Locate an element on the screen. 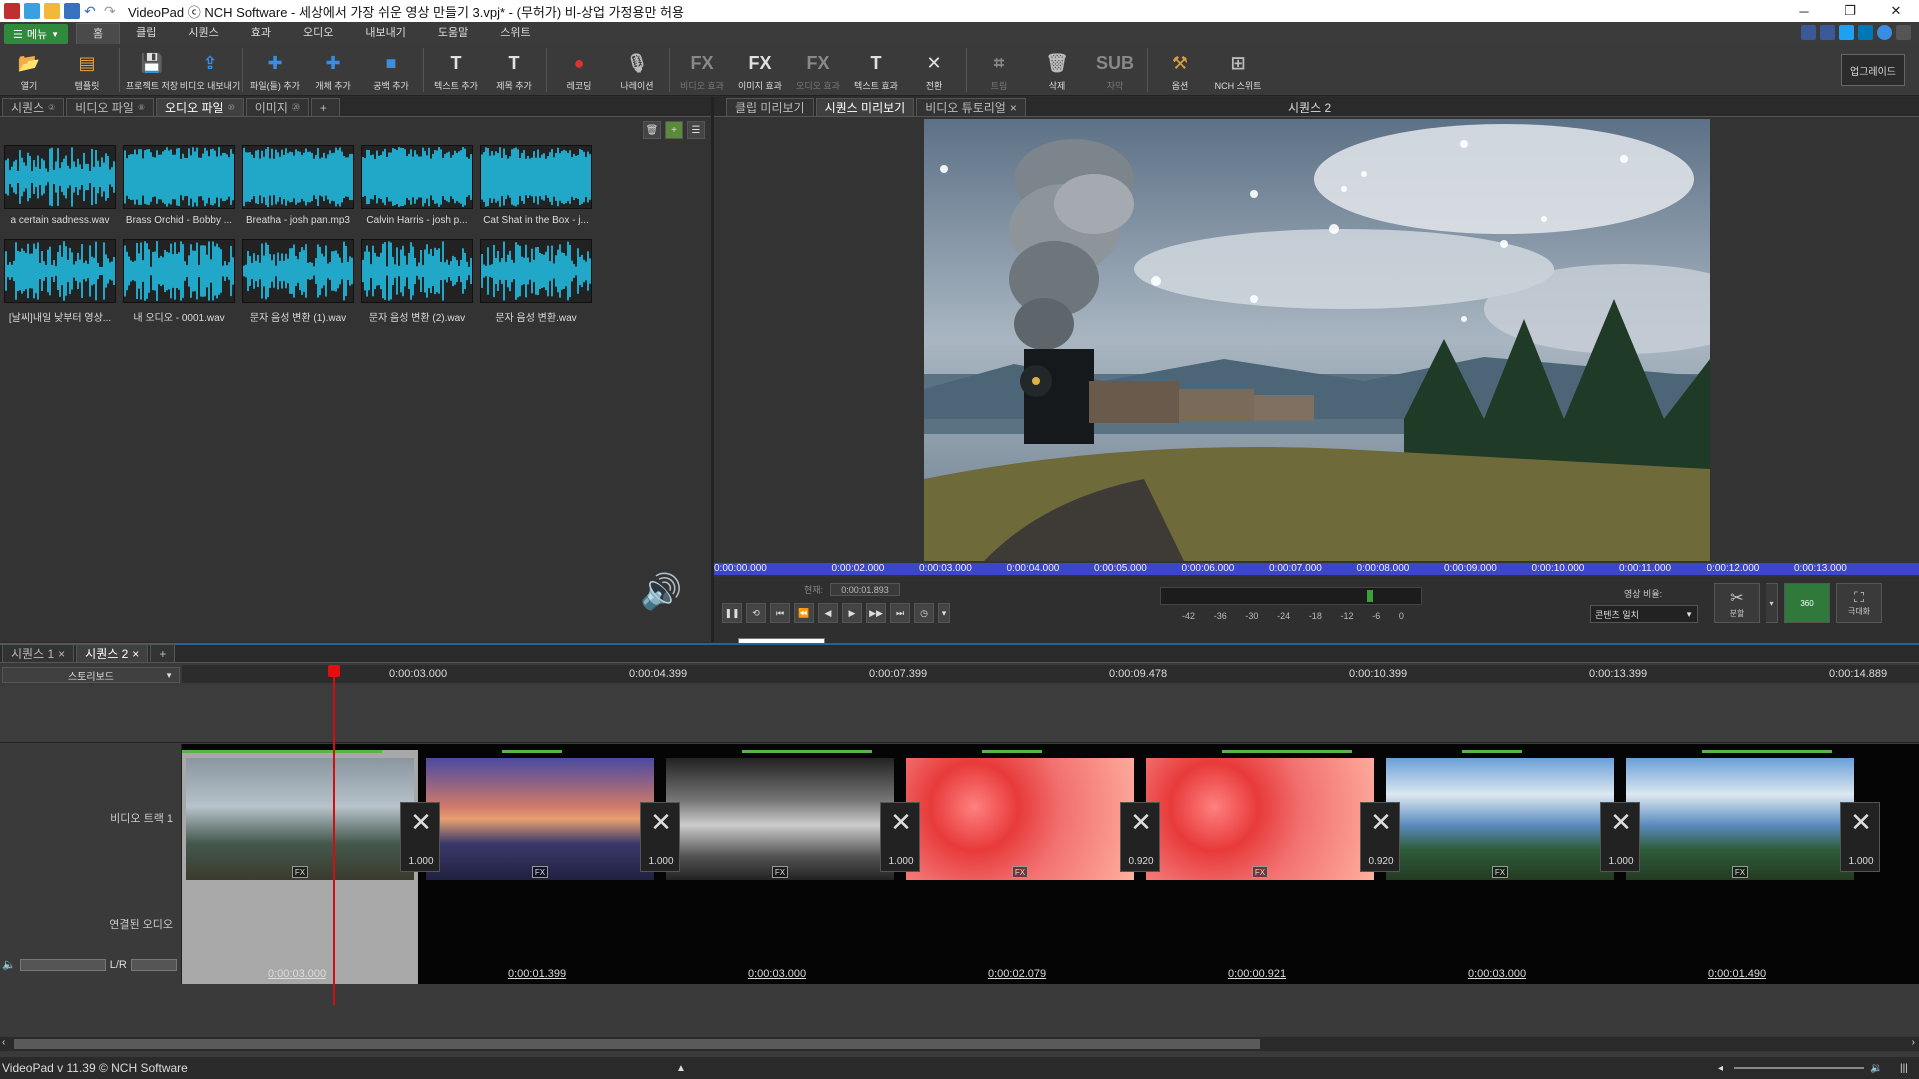 The image size is (1919, 1079). clip-duration: 0:00:01.490 is located at coordinates (1737, 974).